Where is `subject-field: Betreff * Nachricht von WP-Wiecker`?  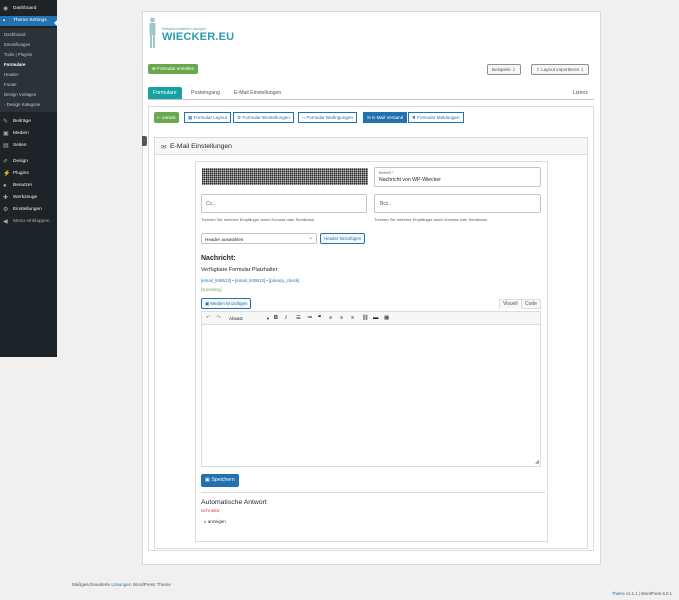 subject-field: Betreff * Nachricht von WP-Wiecker is located at coordinates (457, 177).